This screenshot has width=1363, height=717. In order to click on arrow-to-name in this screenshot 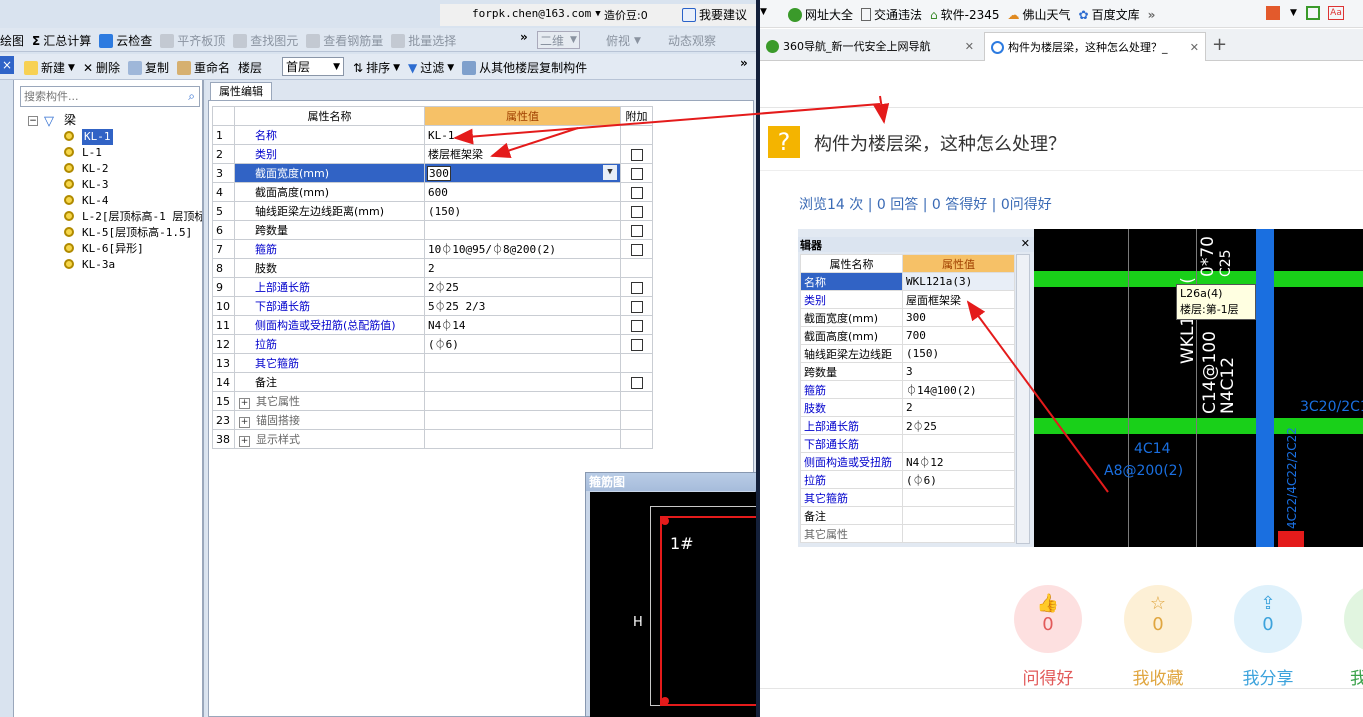, I will do `click(667, 124)`.